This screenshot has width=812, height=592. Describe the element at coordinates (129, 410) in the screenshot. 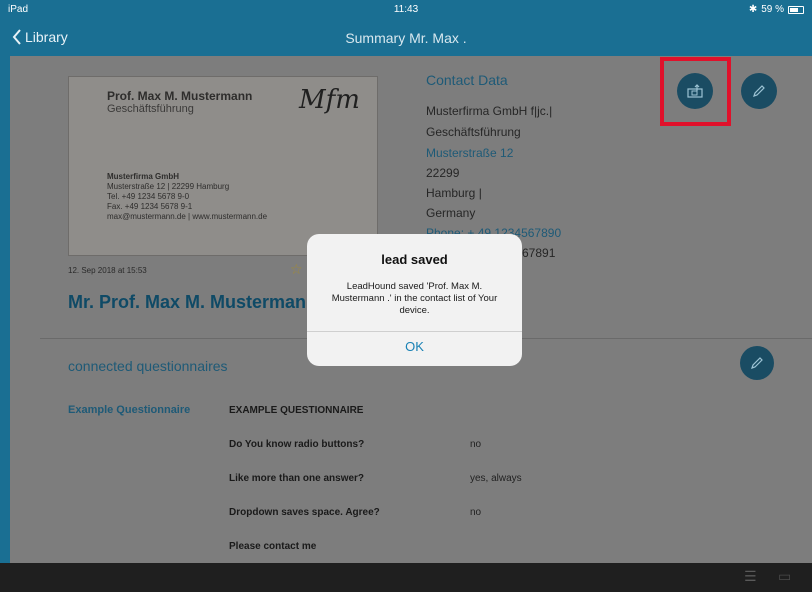

I see `questionnaire-name: Example Questionnaire` at that location.